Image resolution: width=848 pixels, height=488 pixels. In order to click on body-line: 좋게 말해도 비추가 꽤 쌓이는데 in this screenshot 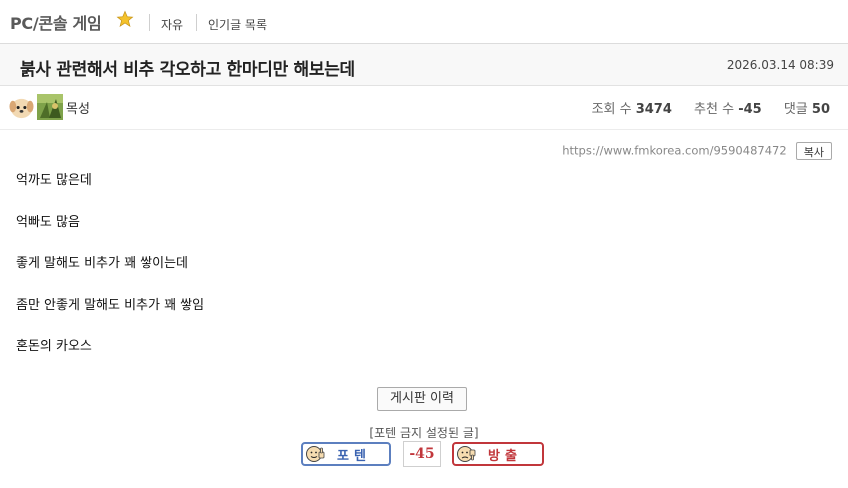, I will do `click(102, 263)`.